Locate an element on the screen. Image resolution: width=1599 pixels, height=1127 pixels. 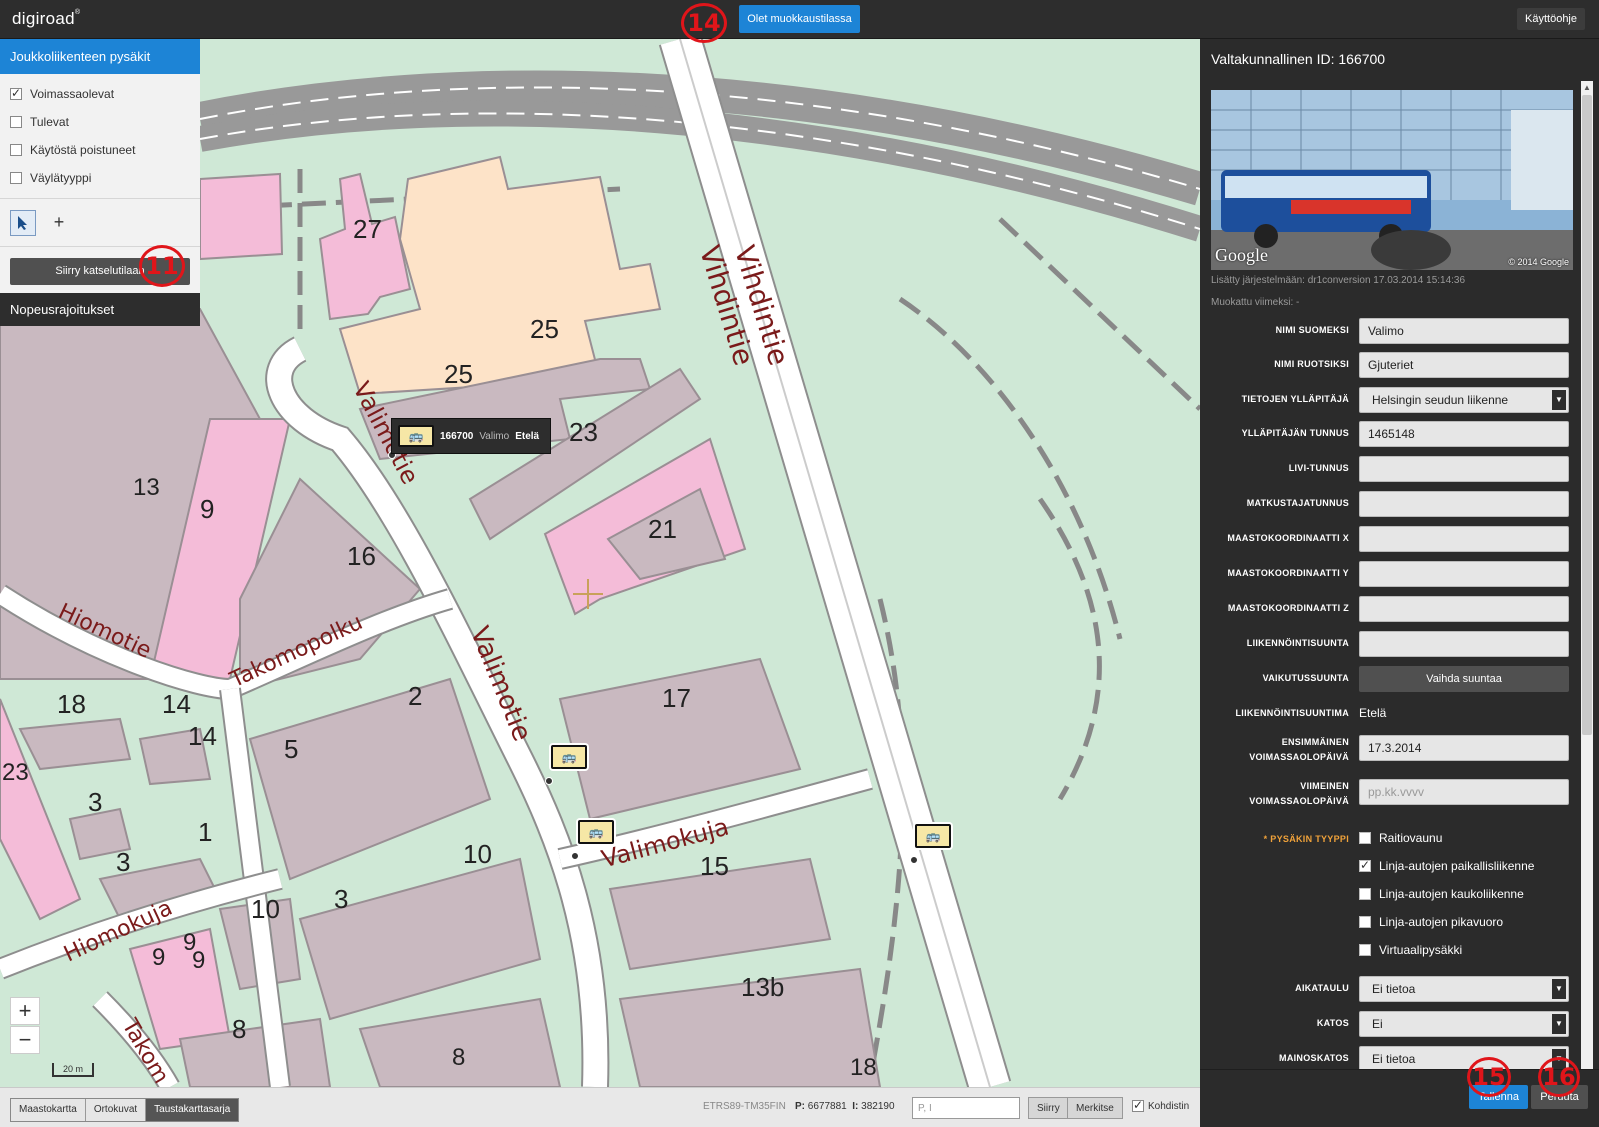
first-valid-date-input: 17.3.2014 is located at coordinates (1464, 748).